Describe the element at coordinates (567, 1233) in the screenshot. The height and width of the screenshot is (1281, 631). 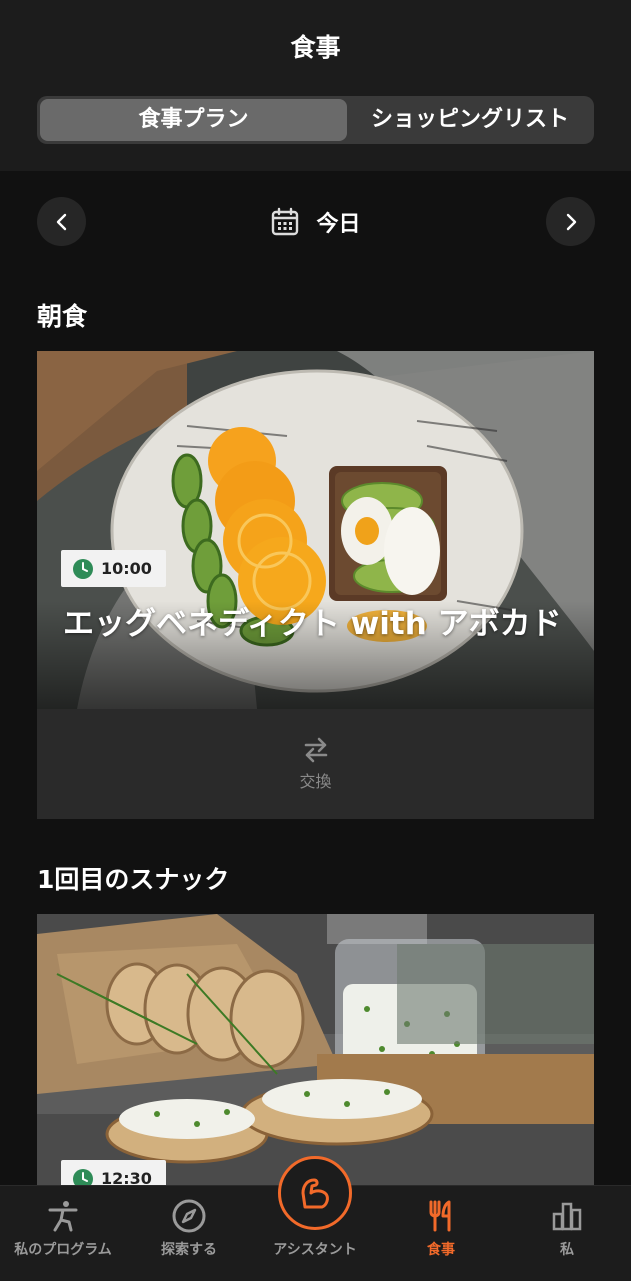
I see `tab-me: 私` at that location.